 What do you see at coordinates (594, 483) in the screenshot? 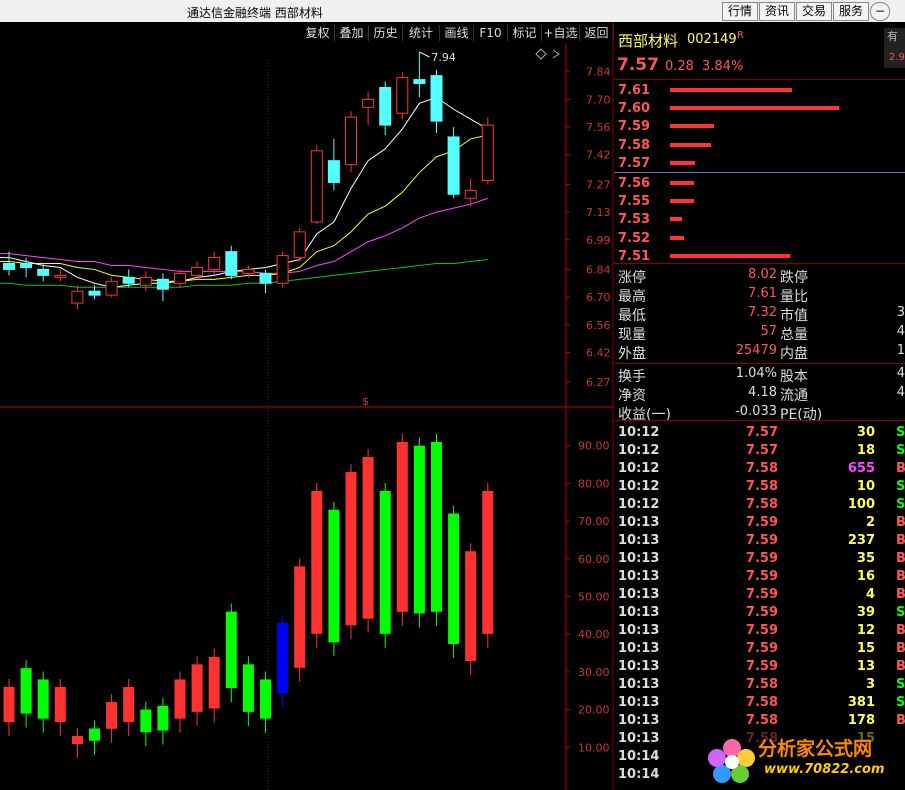
I see `volume-tick-label: 80.00` at bounding box center [594, 483].